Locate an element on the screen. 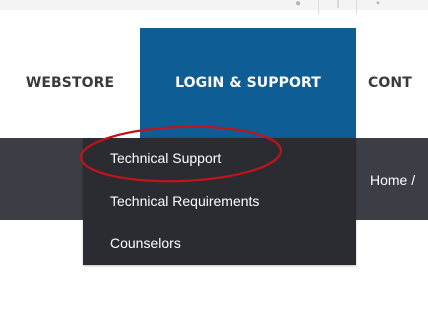 The image size is (428, 315). google-plus-icon: ● is located at coordinates (298, 4).